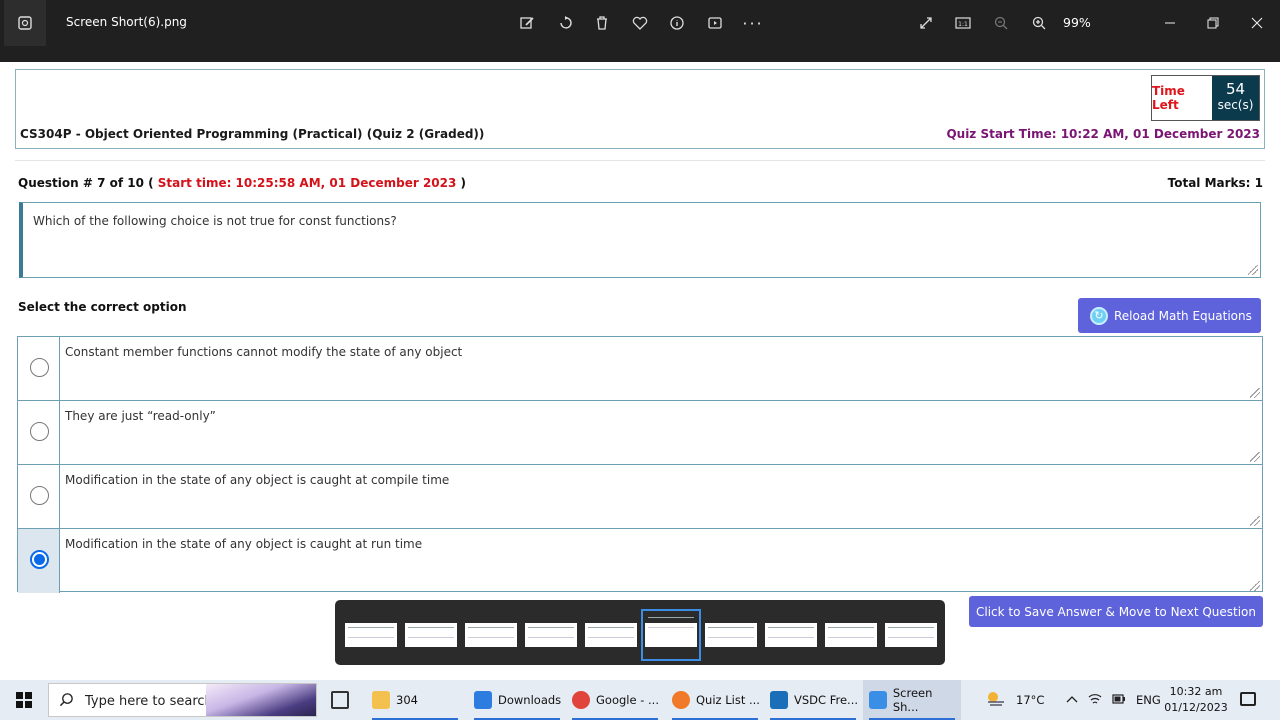 This screenshot has height=720, width=1280. Describe the element at coordinates (1119, 700) in the screenshot. I see `battery-icon` at that location.